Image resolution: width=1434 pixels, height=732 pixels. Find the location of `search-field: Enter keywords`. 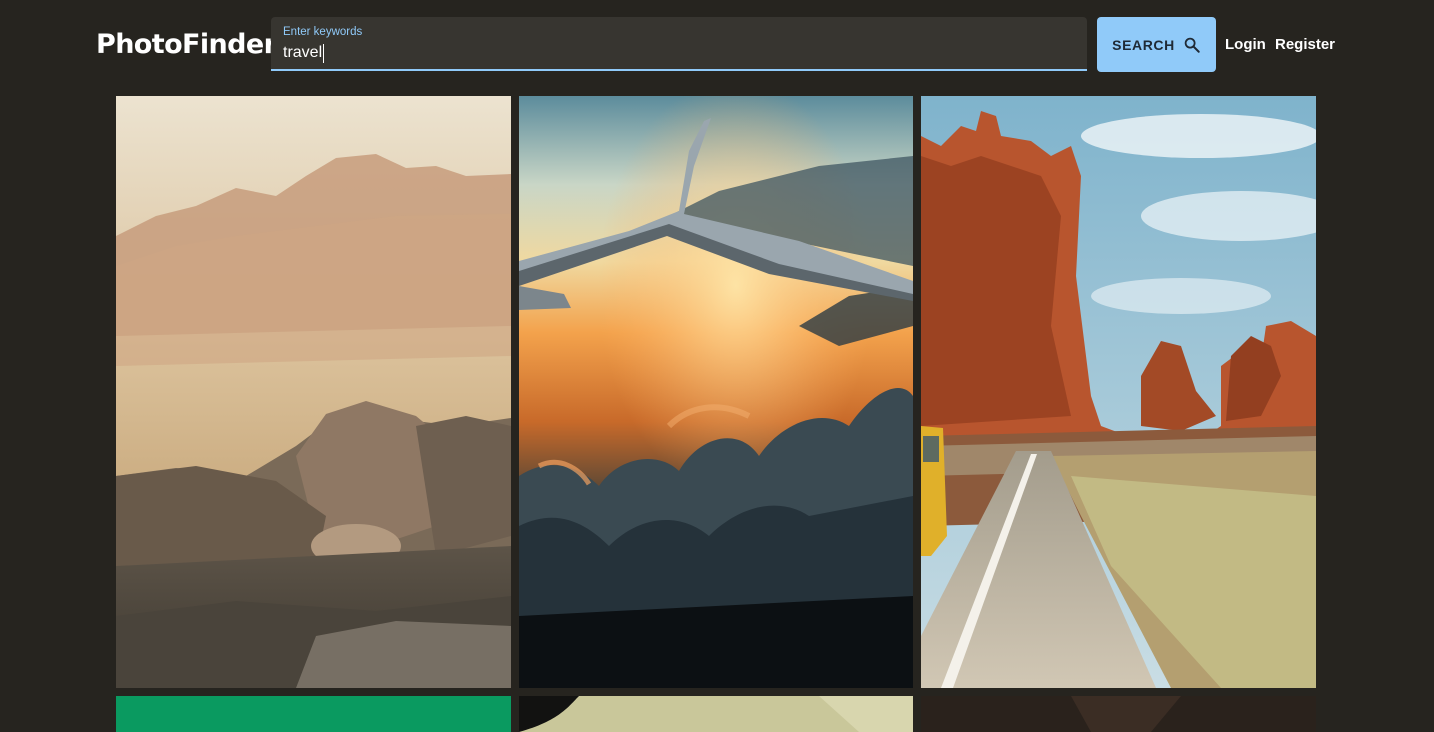

search-field: Enter keywords is located at coordinates (679, 44).